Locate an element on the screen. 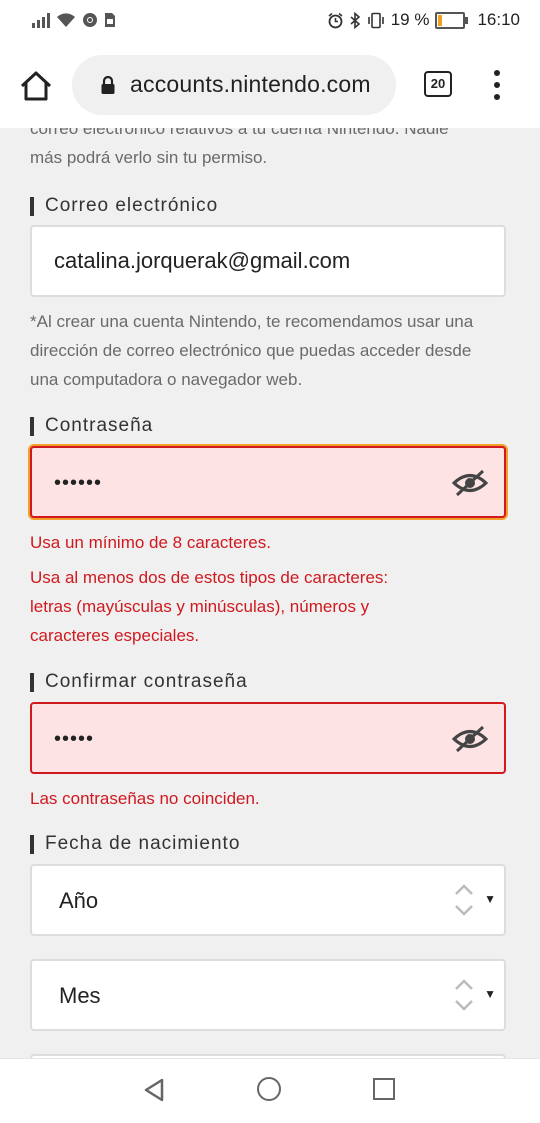 This screenshot has width=540, height=1123. confirm-password-label: Confirmar contraseña is located at coordinates (139, 682).